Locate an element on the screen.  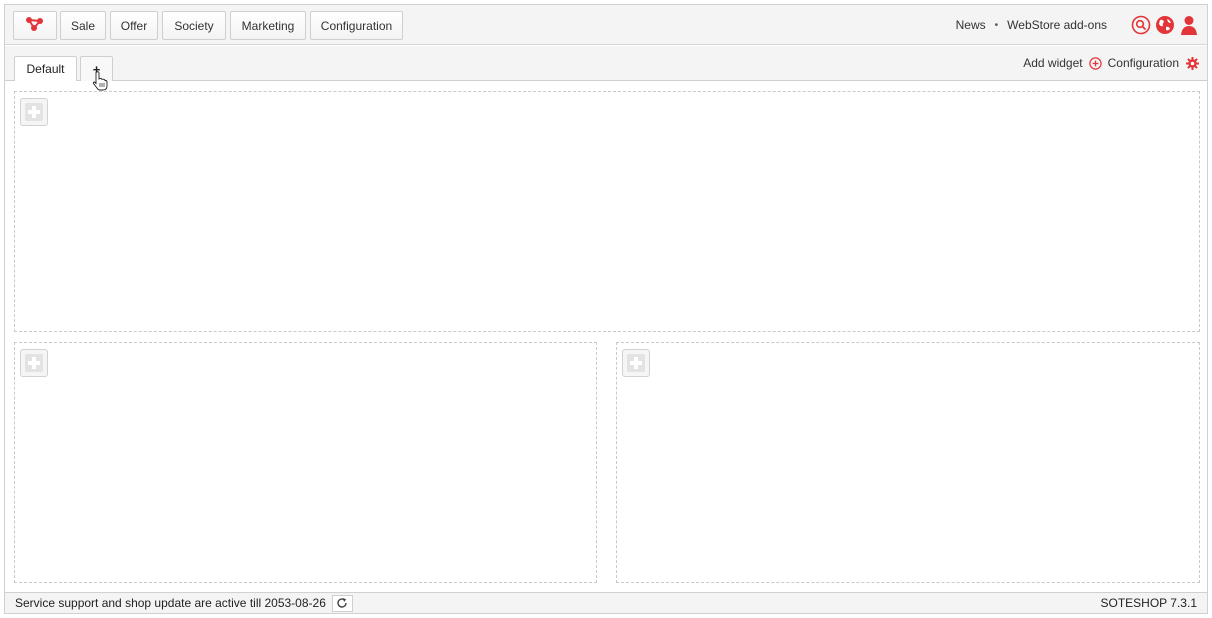
refresh-icon is located at coordinates (342, 603).